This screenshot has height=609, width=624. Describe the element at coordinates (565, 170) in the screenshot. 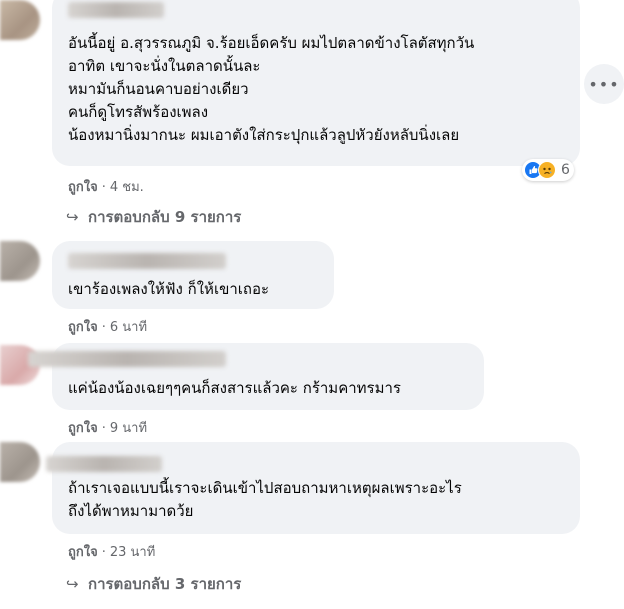

I see `reaction-count: 6` at that location.